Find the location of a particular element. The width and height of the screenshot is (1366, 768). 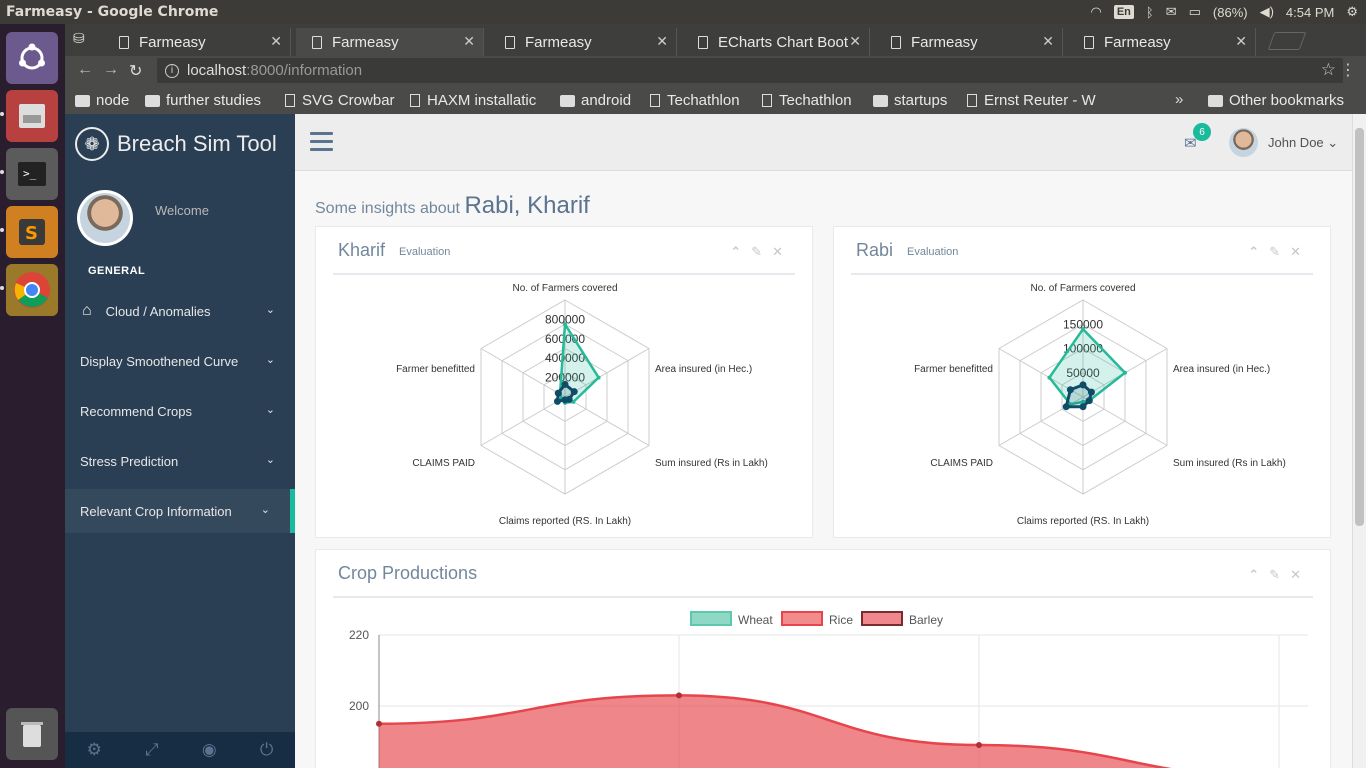

sidebar-item-label: Relevant Crop Information is located at coordinates (156, 511).